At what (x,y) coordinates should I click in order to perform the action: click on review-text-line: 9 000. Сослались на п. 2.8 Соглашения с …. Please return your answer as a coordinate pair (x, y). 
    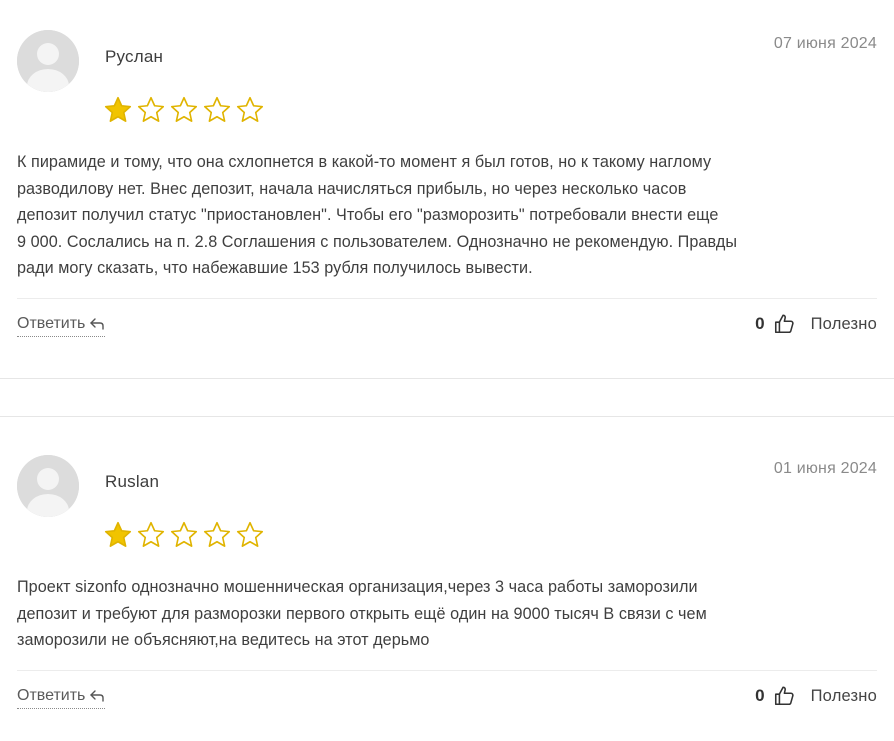
    Looking at the image, I should click on (377, 241).